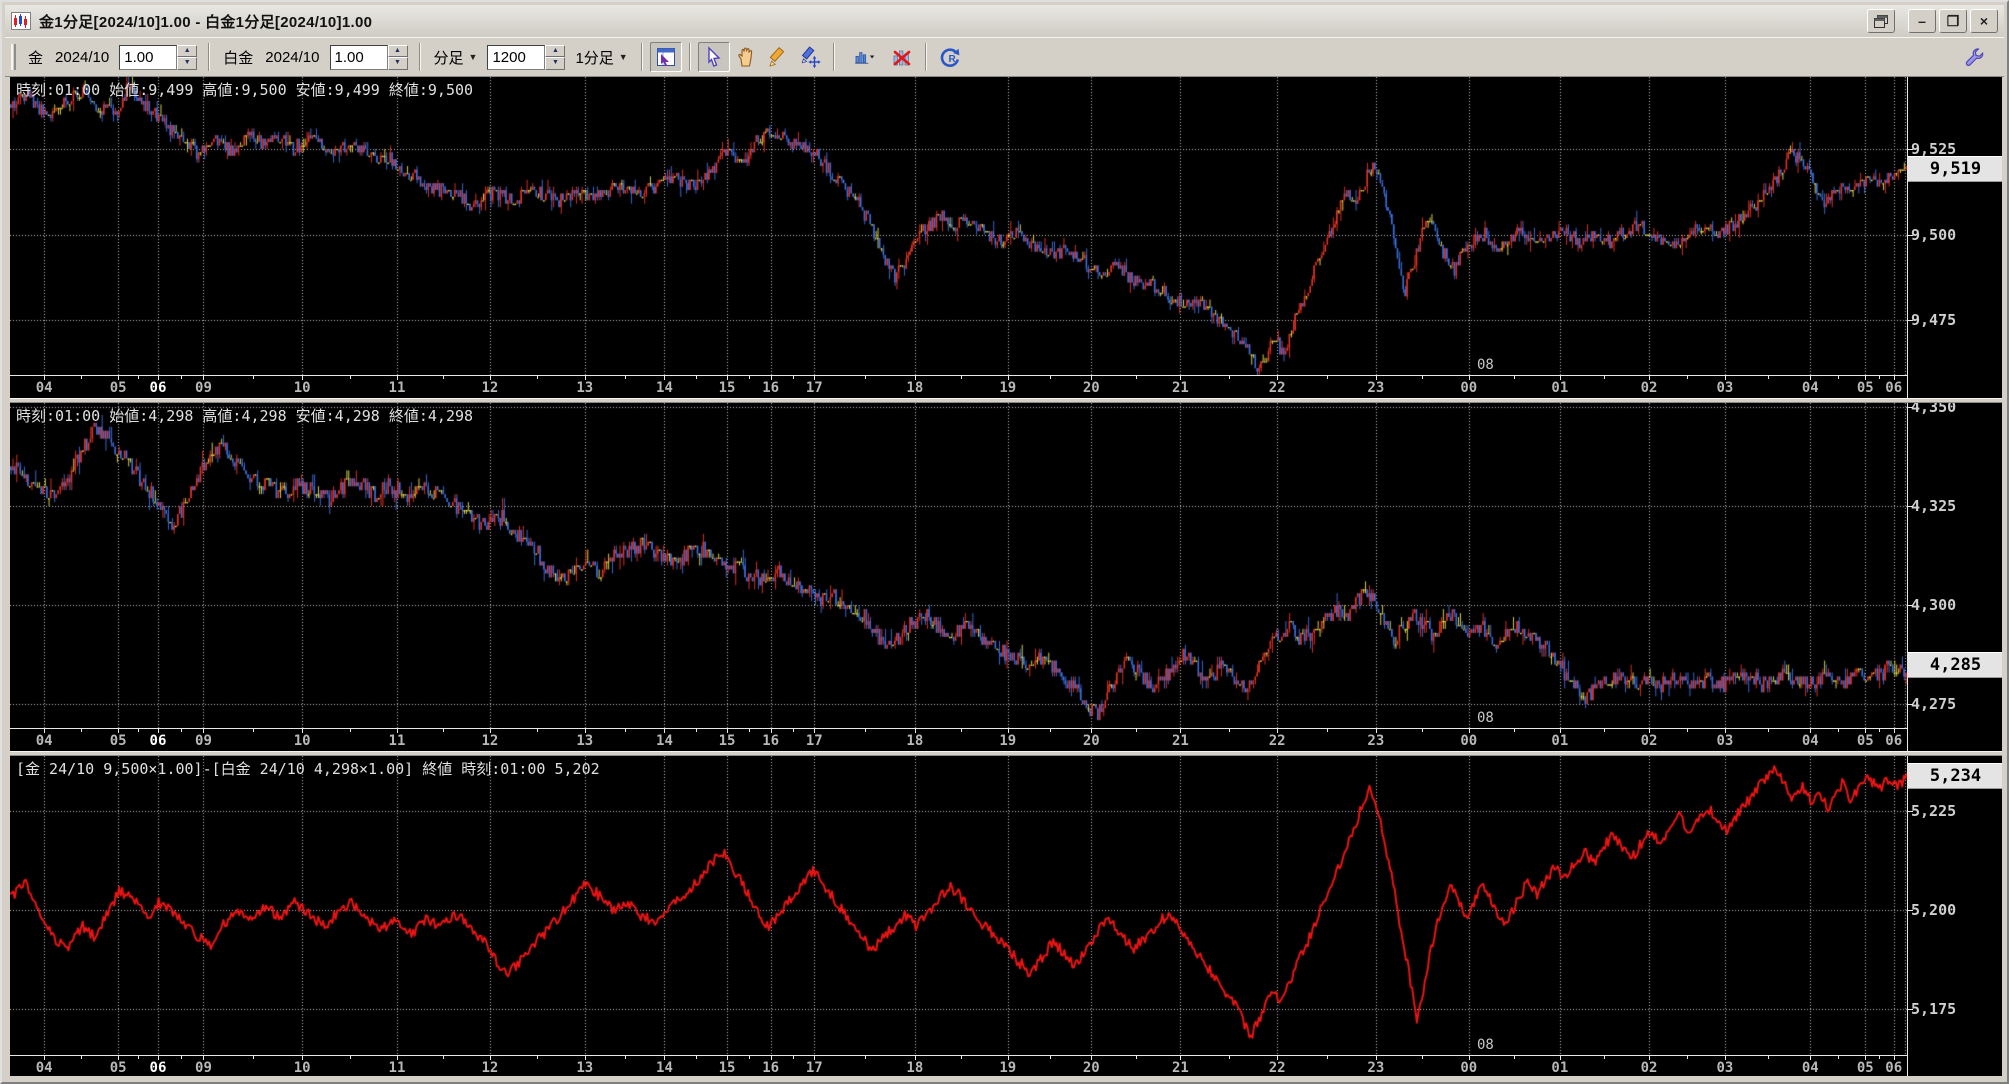  I want to click on platinum-price-axis: 4,285 4,350 4,325 4,300 4,275, so click(1954, 577).